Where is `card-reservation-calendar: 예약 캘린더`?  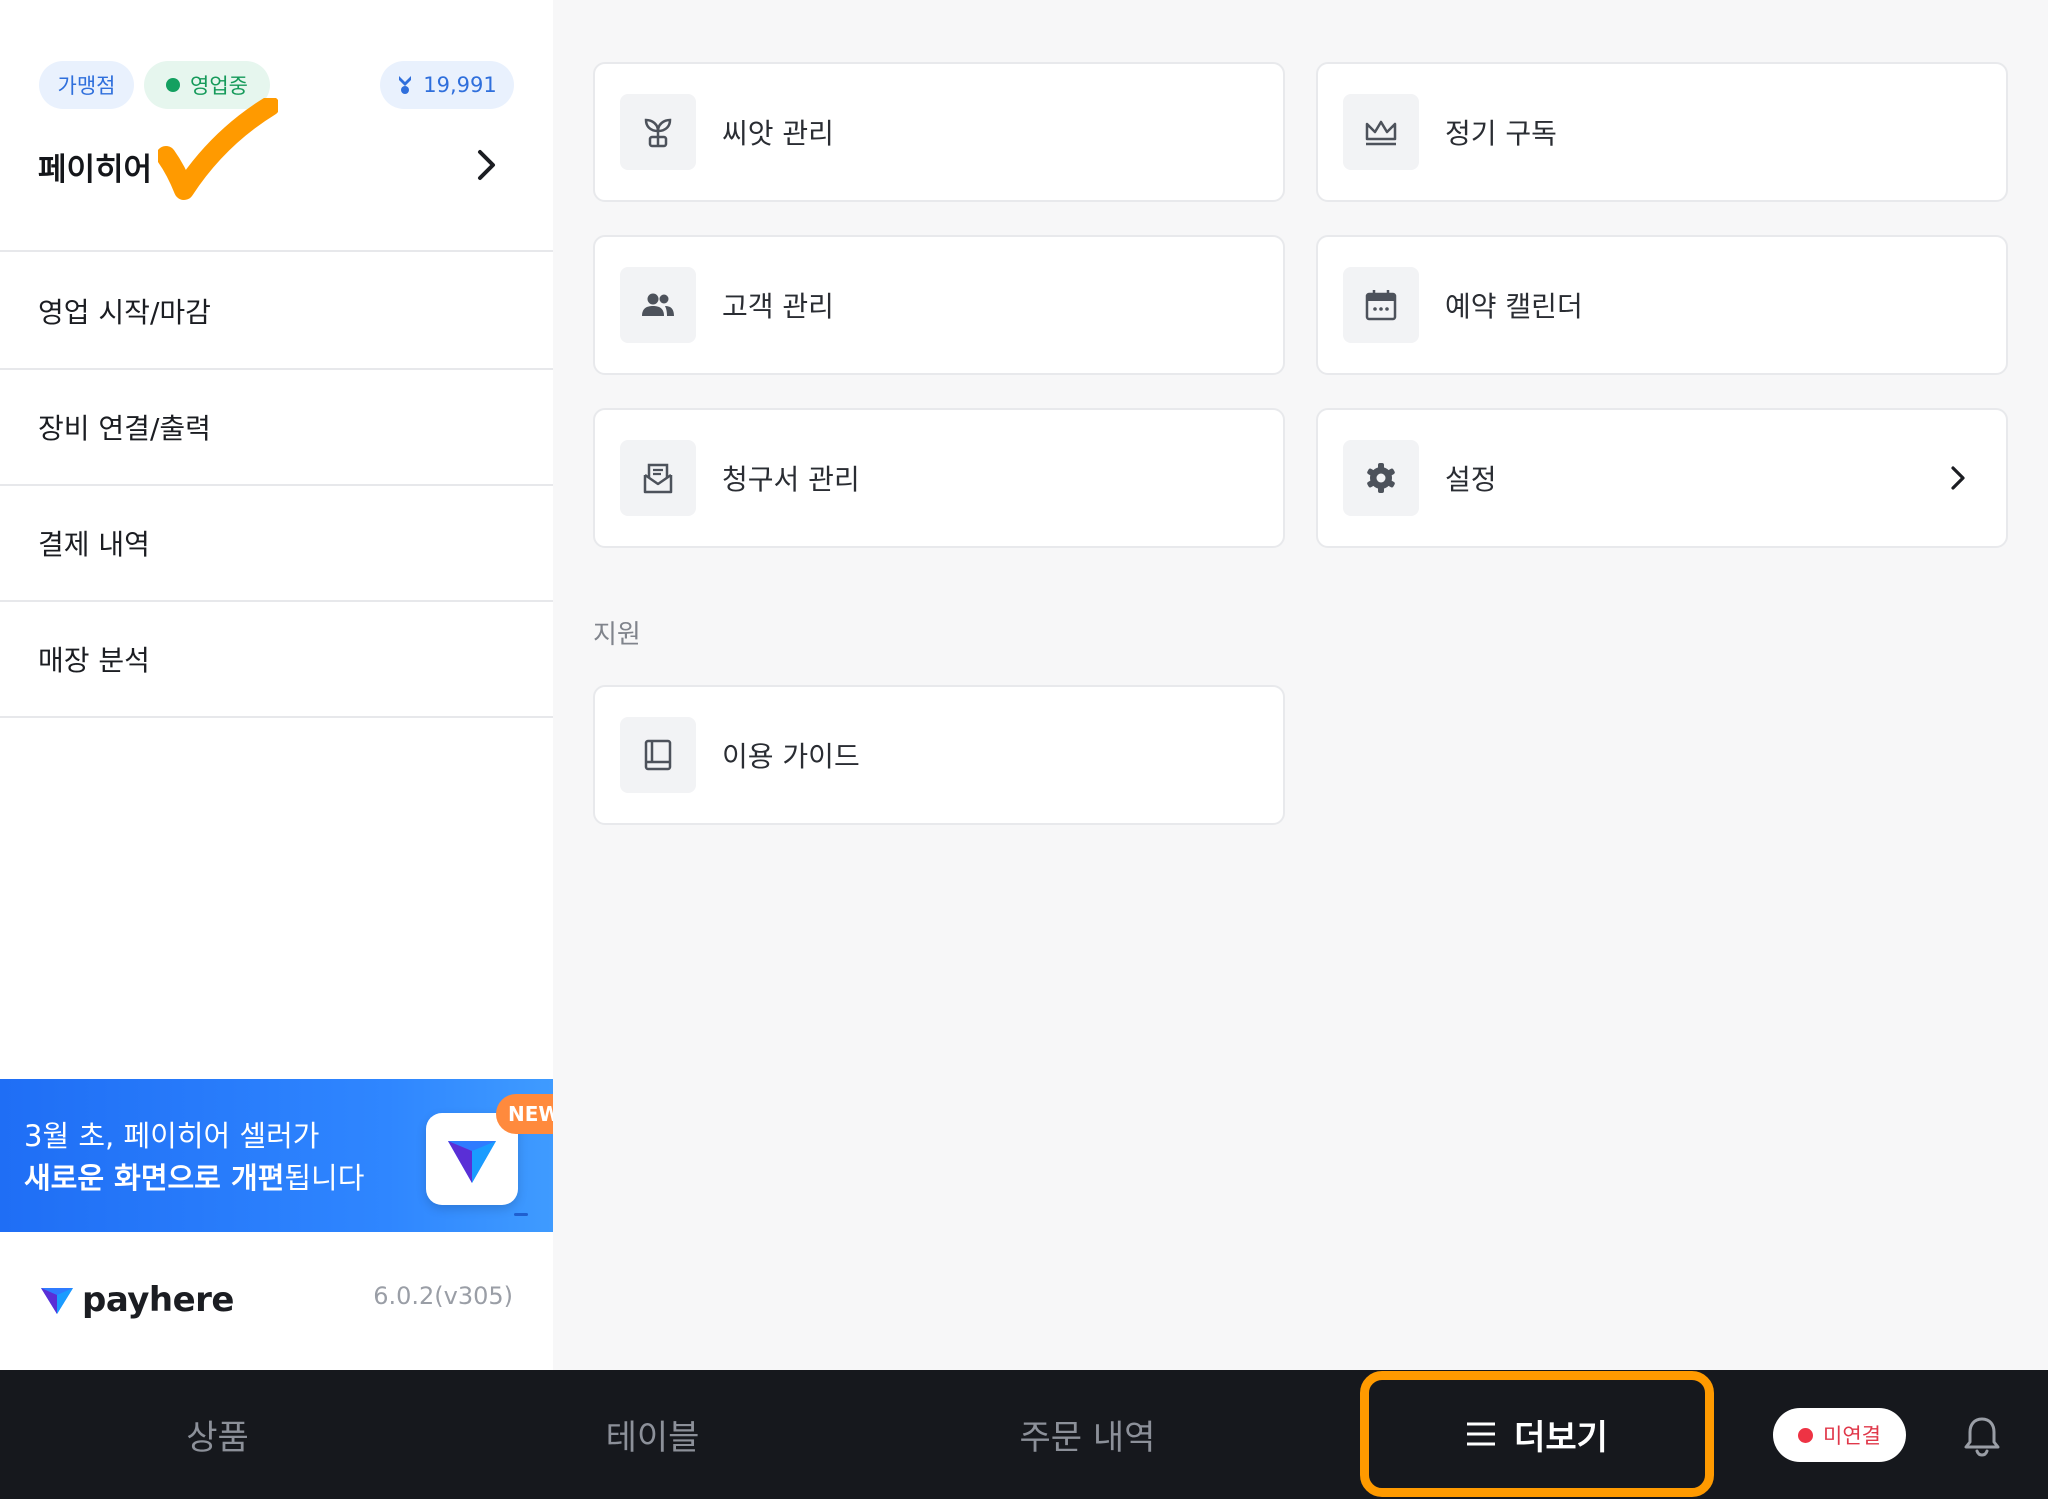
card-reservation-calendar: 예약 캘린더 is located at coordinates (1662, 305).